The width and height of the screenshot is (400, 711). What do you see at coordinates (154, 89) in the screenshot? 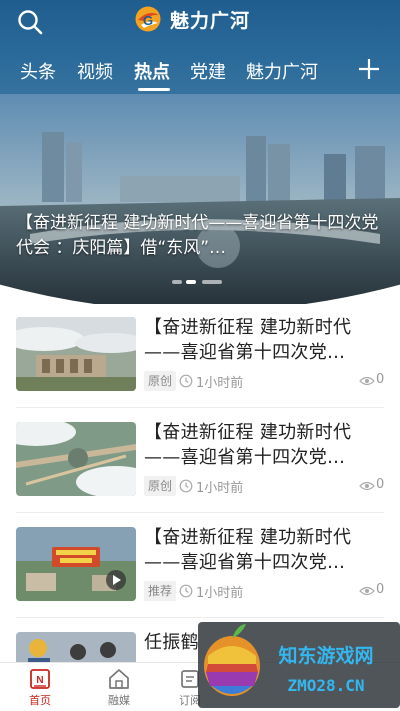
I see `active-tab-indicator` at bounding box center [154, 89].